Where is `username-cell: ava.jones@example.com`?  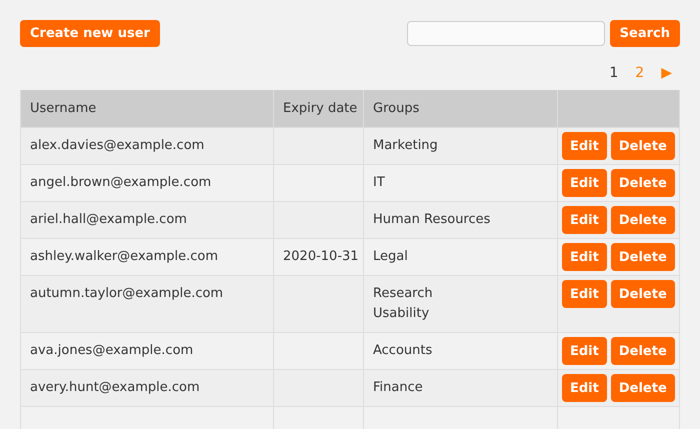
username-cell: ava.jones@example.com is located at coordinates (147, 351).